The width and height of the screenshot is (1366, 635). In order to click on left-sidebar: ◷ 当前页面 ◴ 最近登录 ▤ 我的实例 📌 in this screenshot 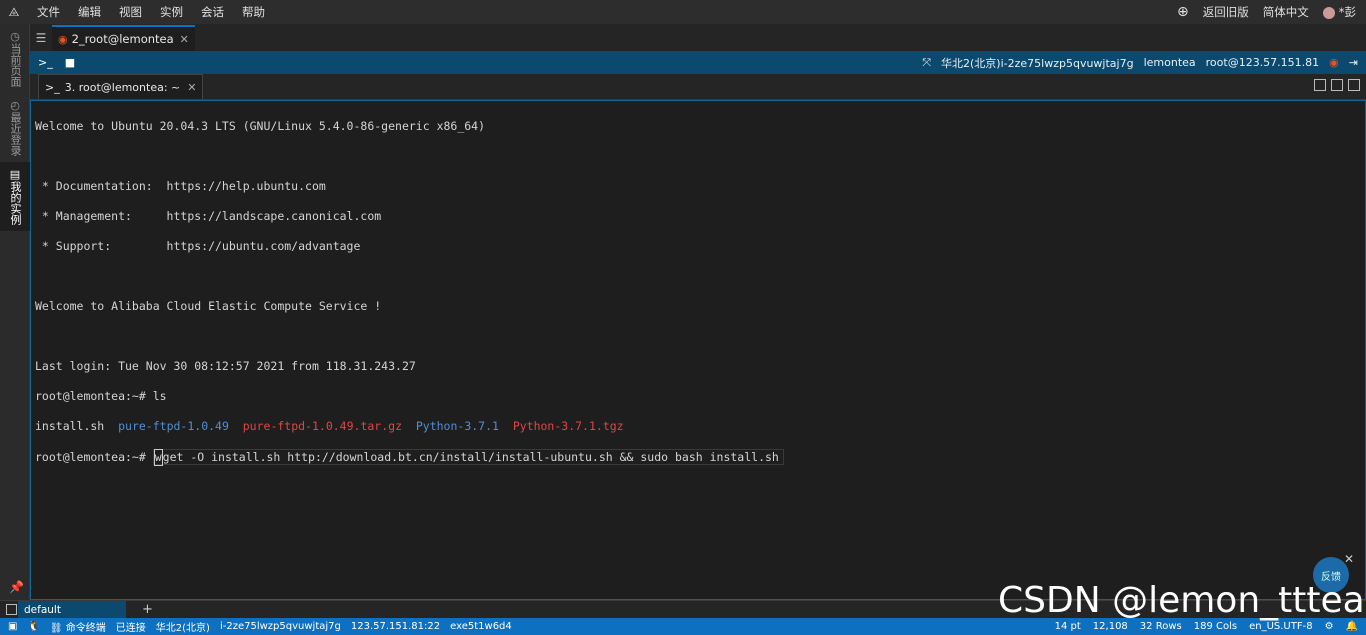, I will do `click(15, 313)`.